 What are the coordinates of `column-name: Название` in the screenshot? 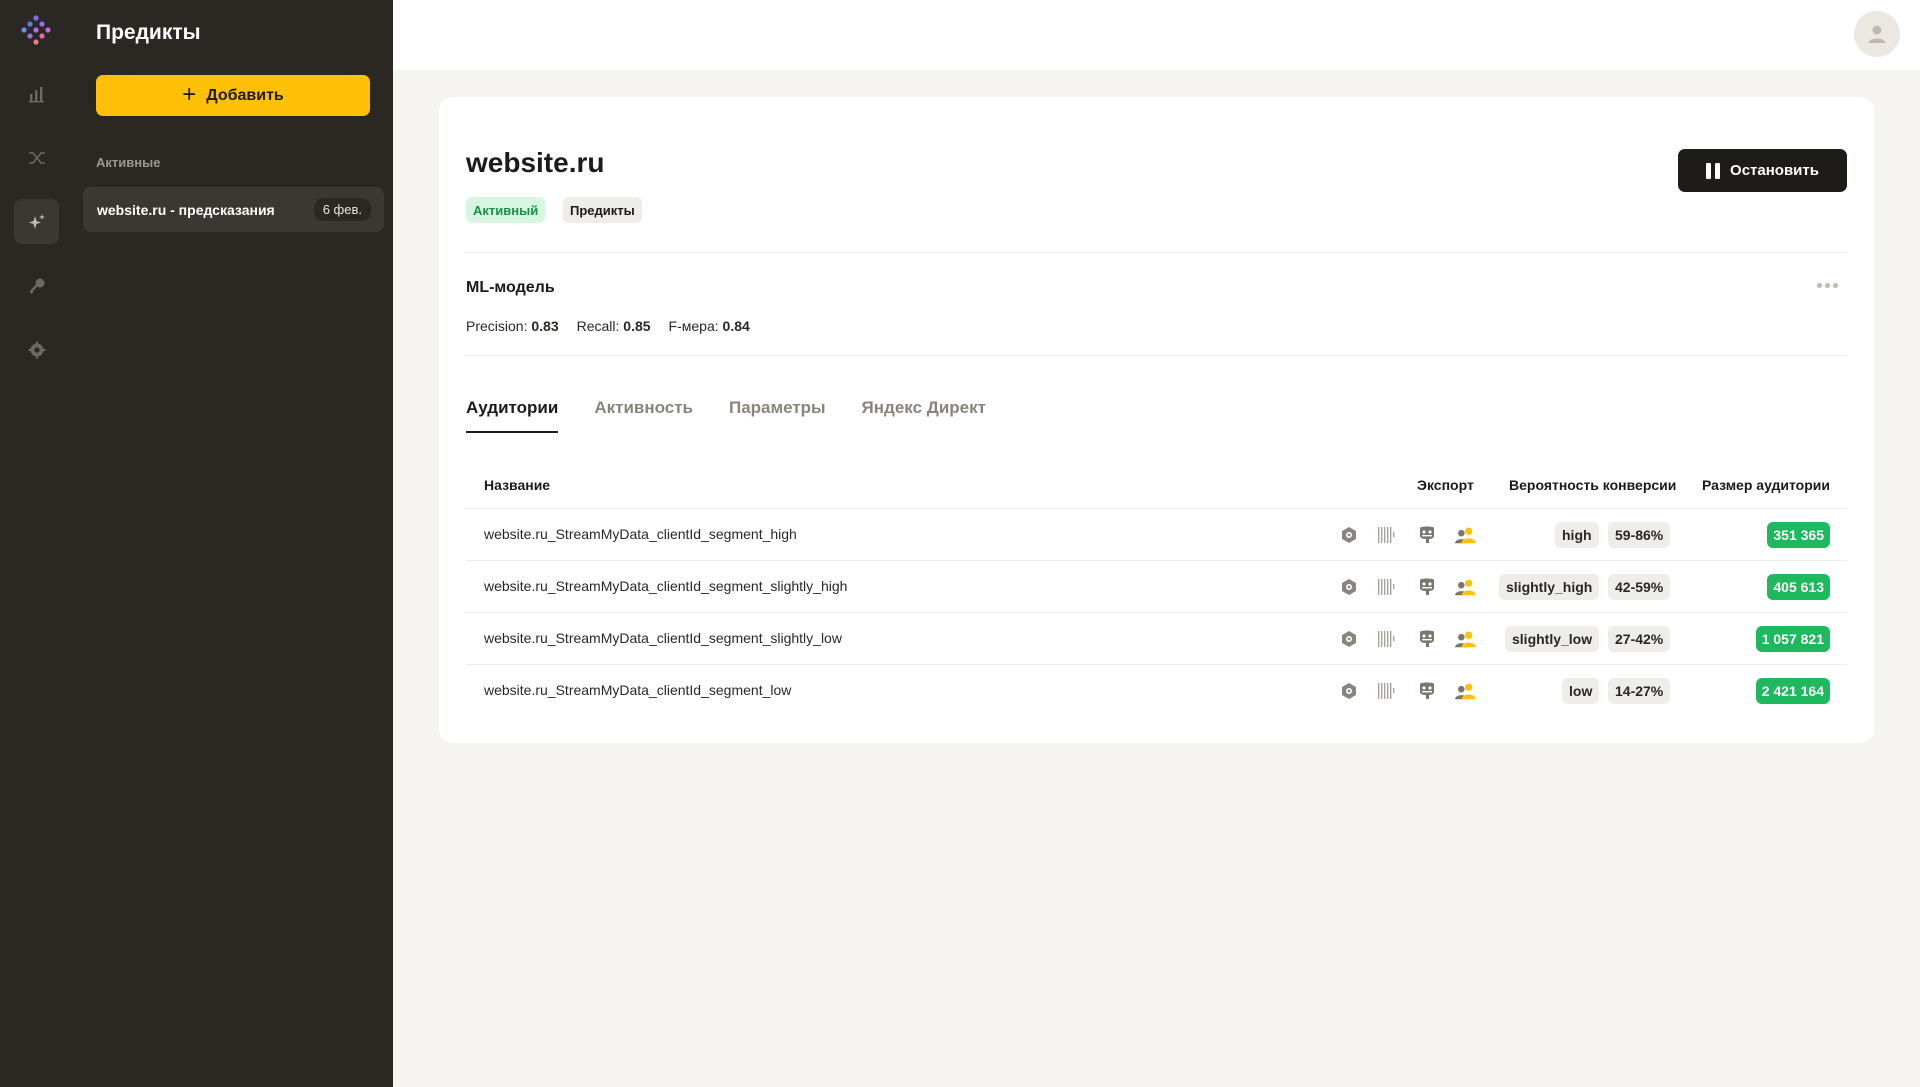 It's located at (517, 485).